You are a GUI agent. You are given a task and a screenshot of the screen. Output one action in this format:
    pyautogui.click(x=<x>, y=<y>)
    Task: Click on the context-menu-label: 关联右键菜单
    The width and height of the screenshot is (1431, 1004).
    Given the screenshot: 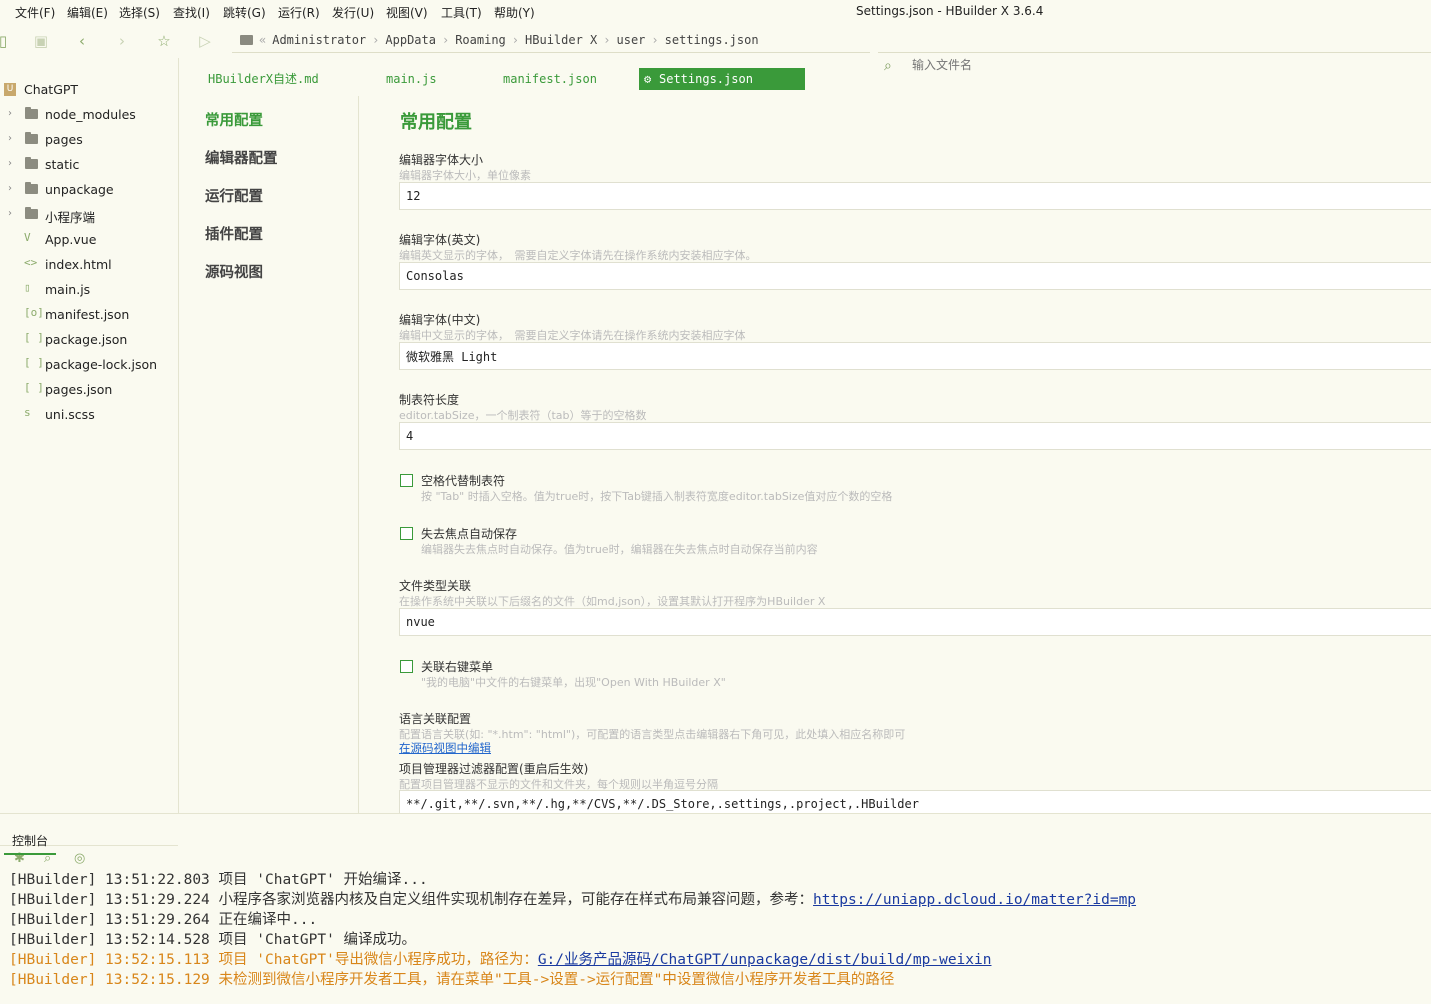 What is the action you would take?
    pyautogui.click(x=457, y=667)
    